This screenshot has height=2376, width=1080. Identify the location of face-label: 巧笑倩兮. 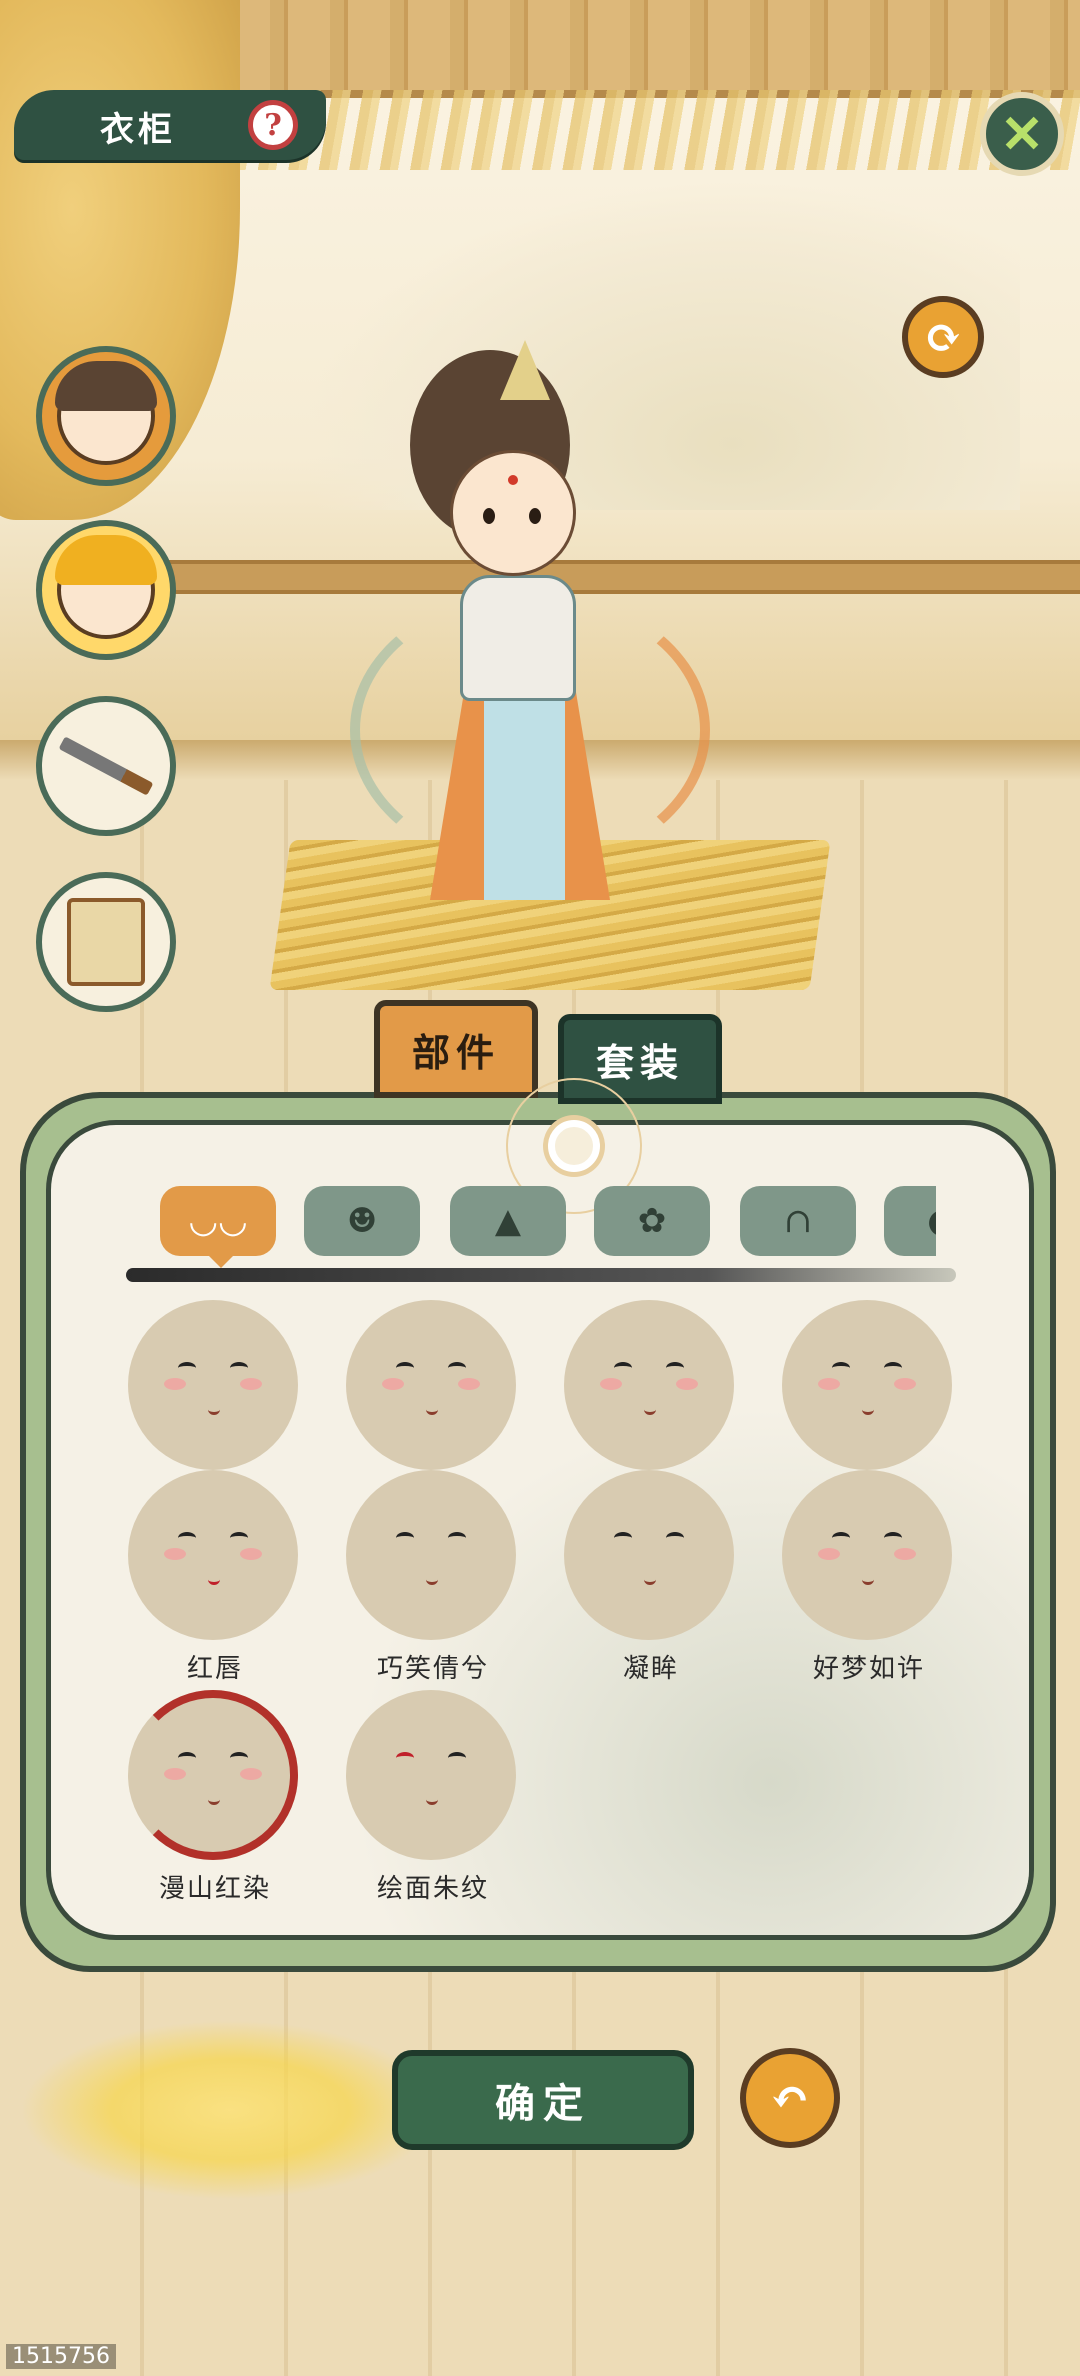
(432, 1669).